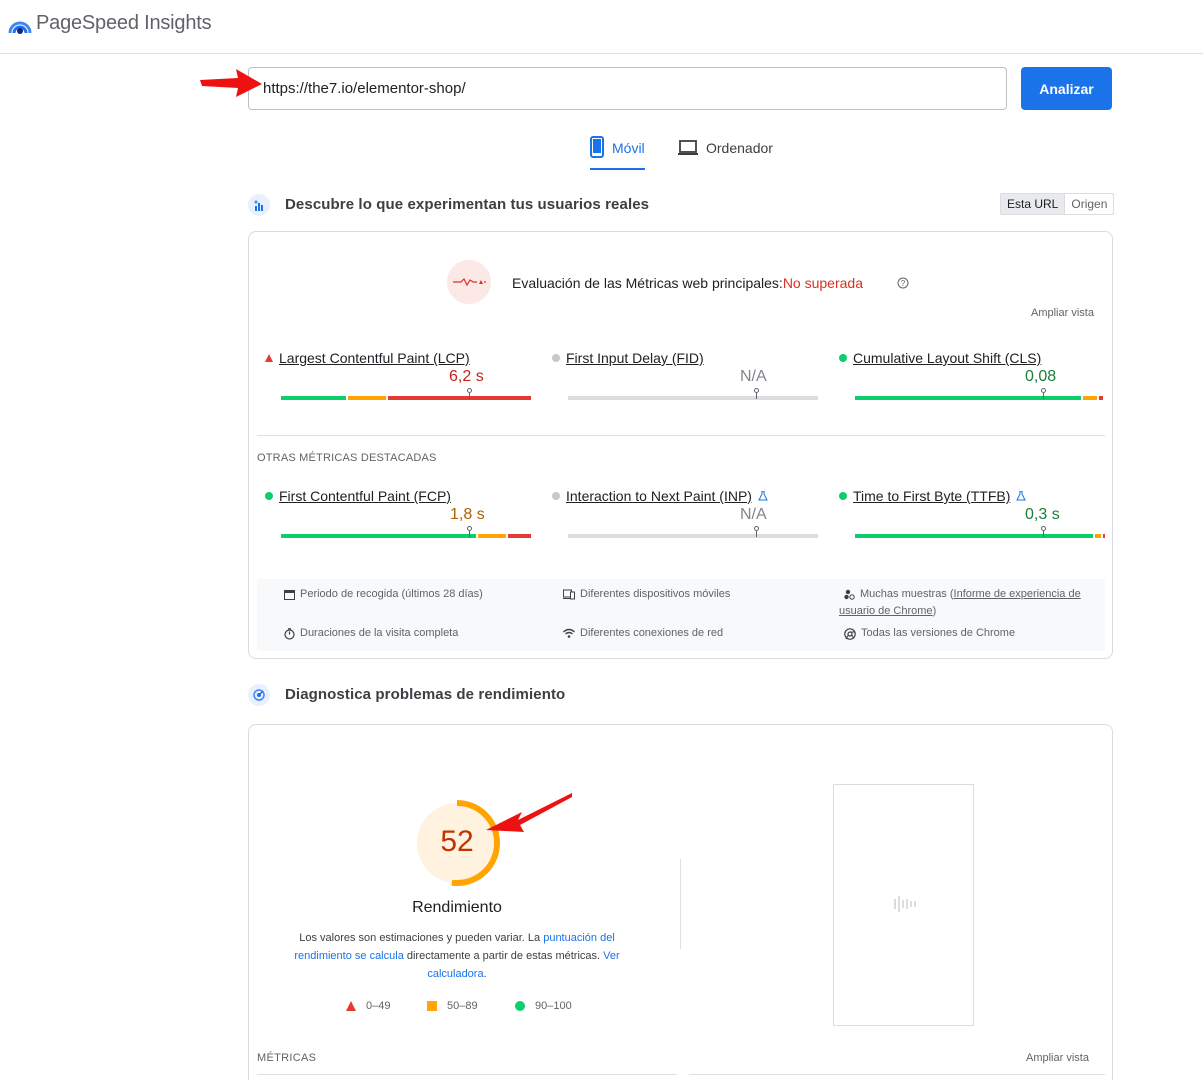 This screenshot has width=1203, height=1080. What do you see at coordinates (365, 496) in the screenshot?
I see `metric-fcp-name: First Contentful Paint (FCP)` at bounding box center [365, 496].